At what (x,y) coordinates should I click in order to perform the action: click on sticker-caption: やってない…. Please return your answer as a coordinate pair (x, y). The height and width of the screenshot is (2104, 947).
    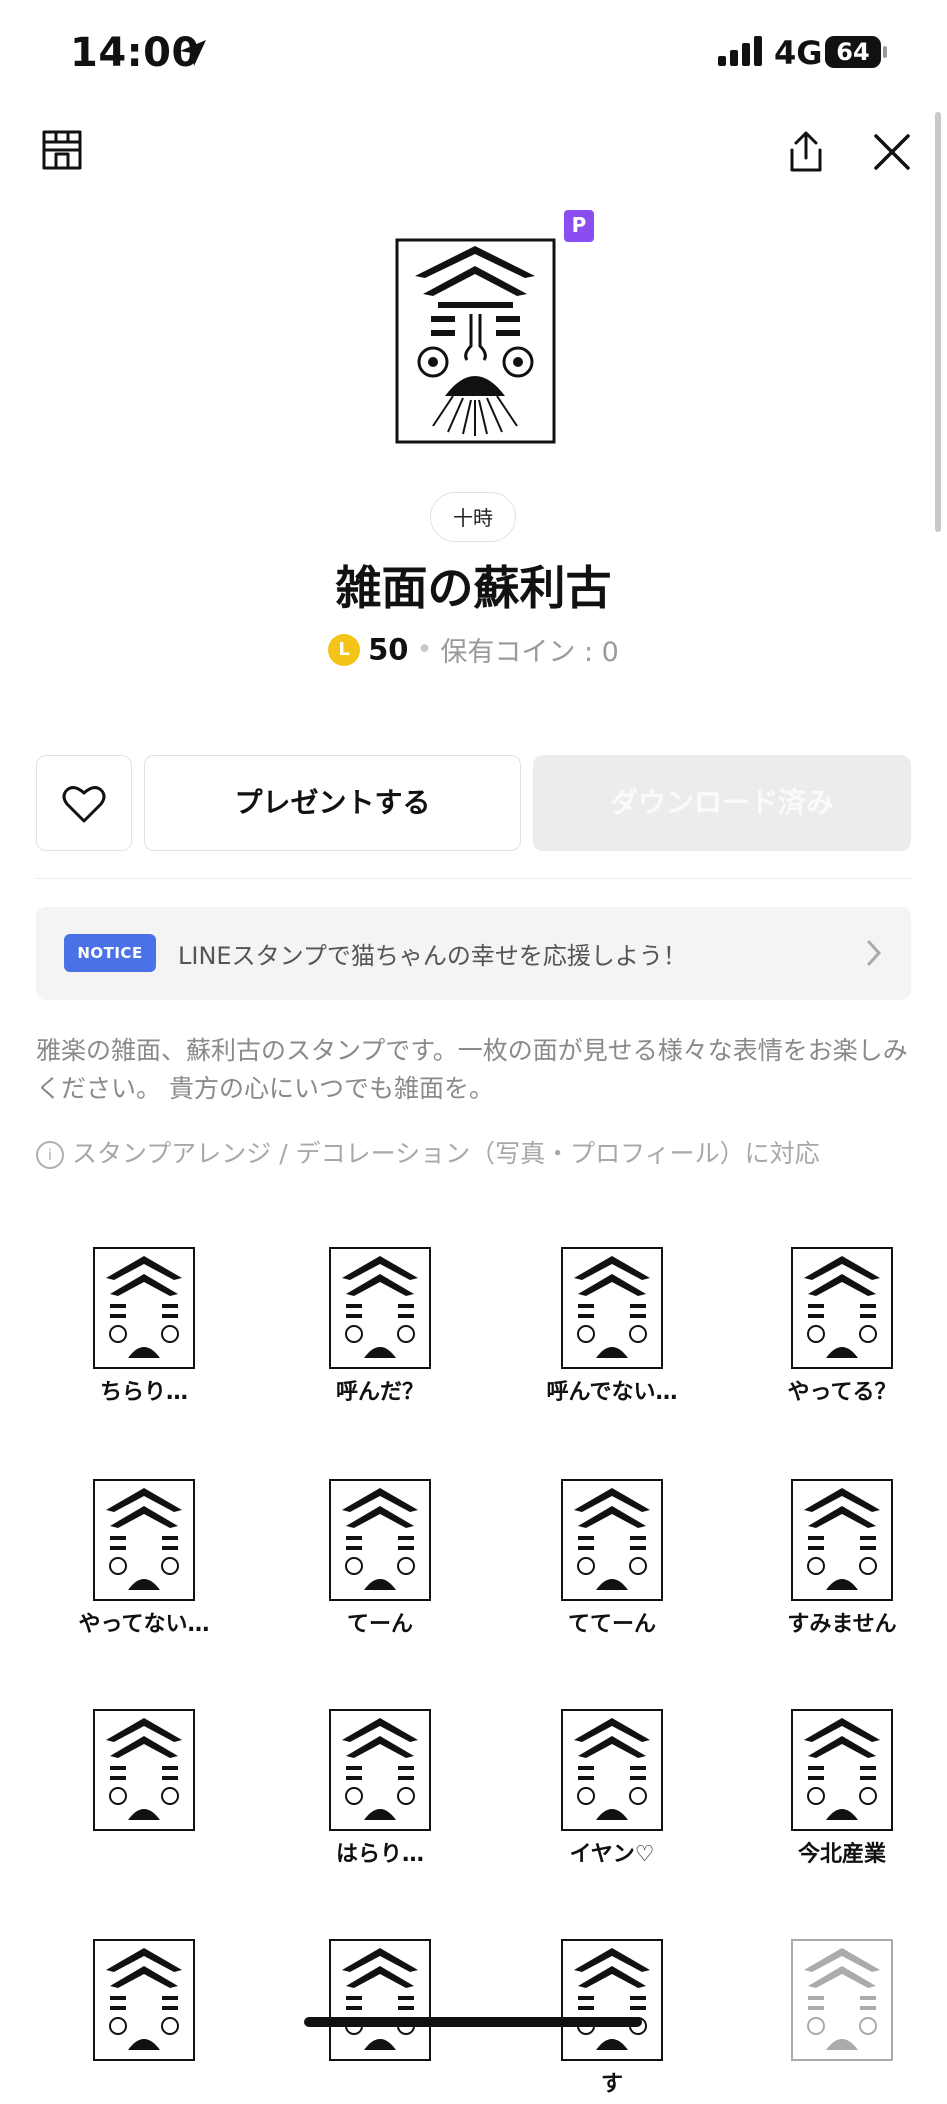
    Looking at the image, I should click on (144, 1624).